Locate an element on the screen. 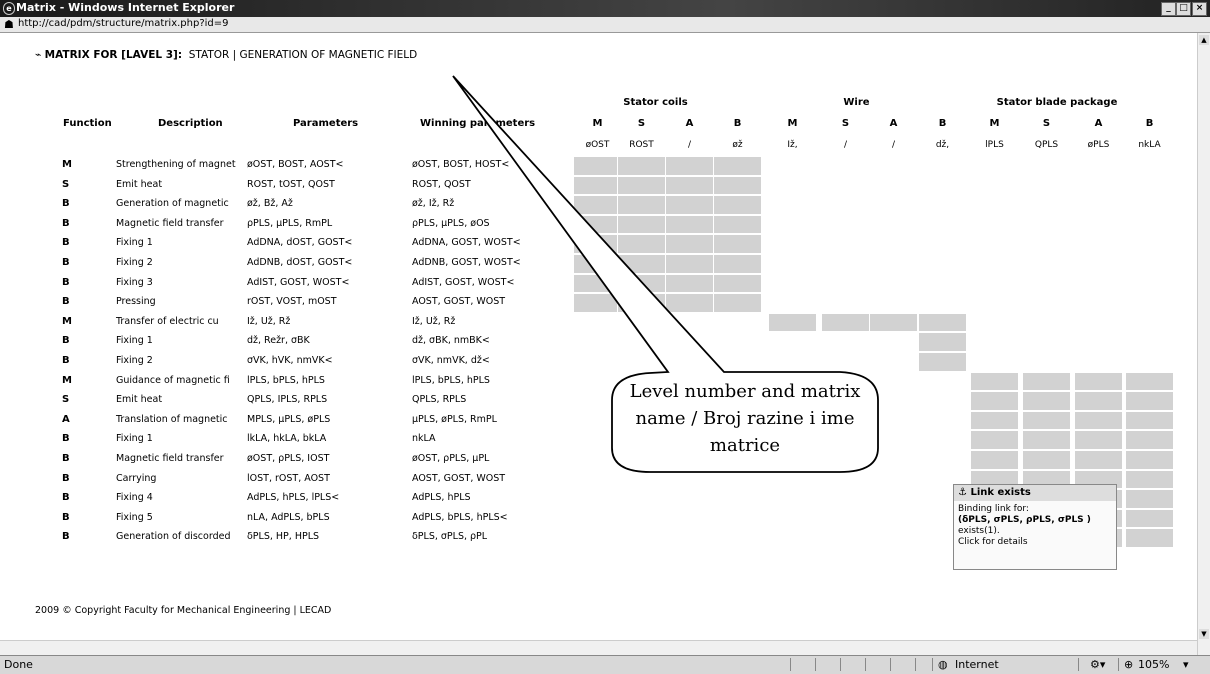 The width and height of the screenshot is (1210, 674). zone-text: Internet is located at coordinates (977, 664).